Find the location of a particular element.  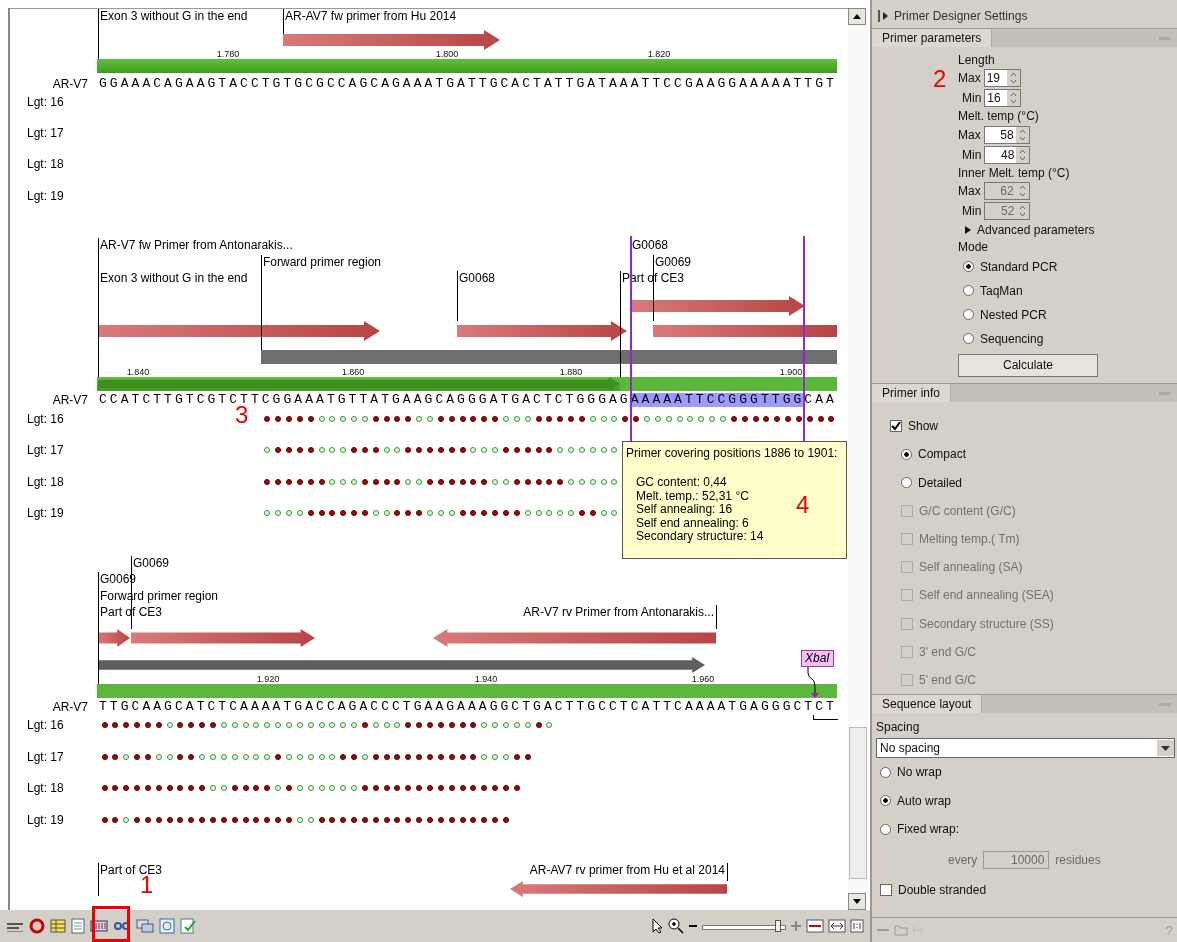

actual-size-icon is located at coordinates (857, 926).